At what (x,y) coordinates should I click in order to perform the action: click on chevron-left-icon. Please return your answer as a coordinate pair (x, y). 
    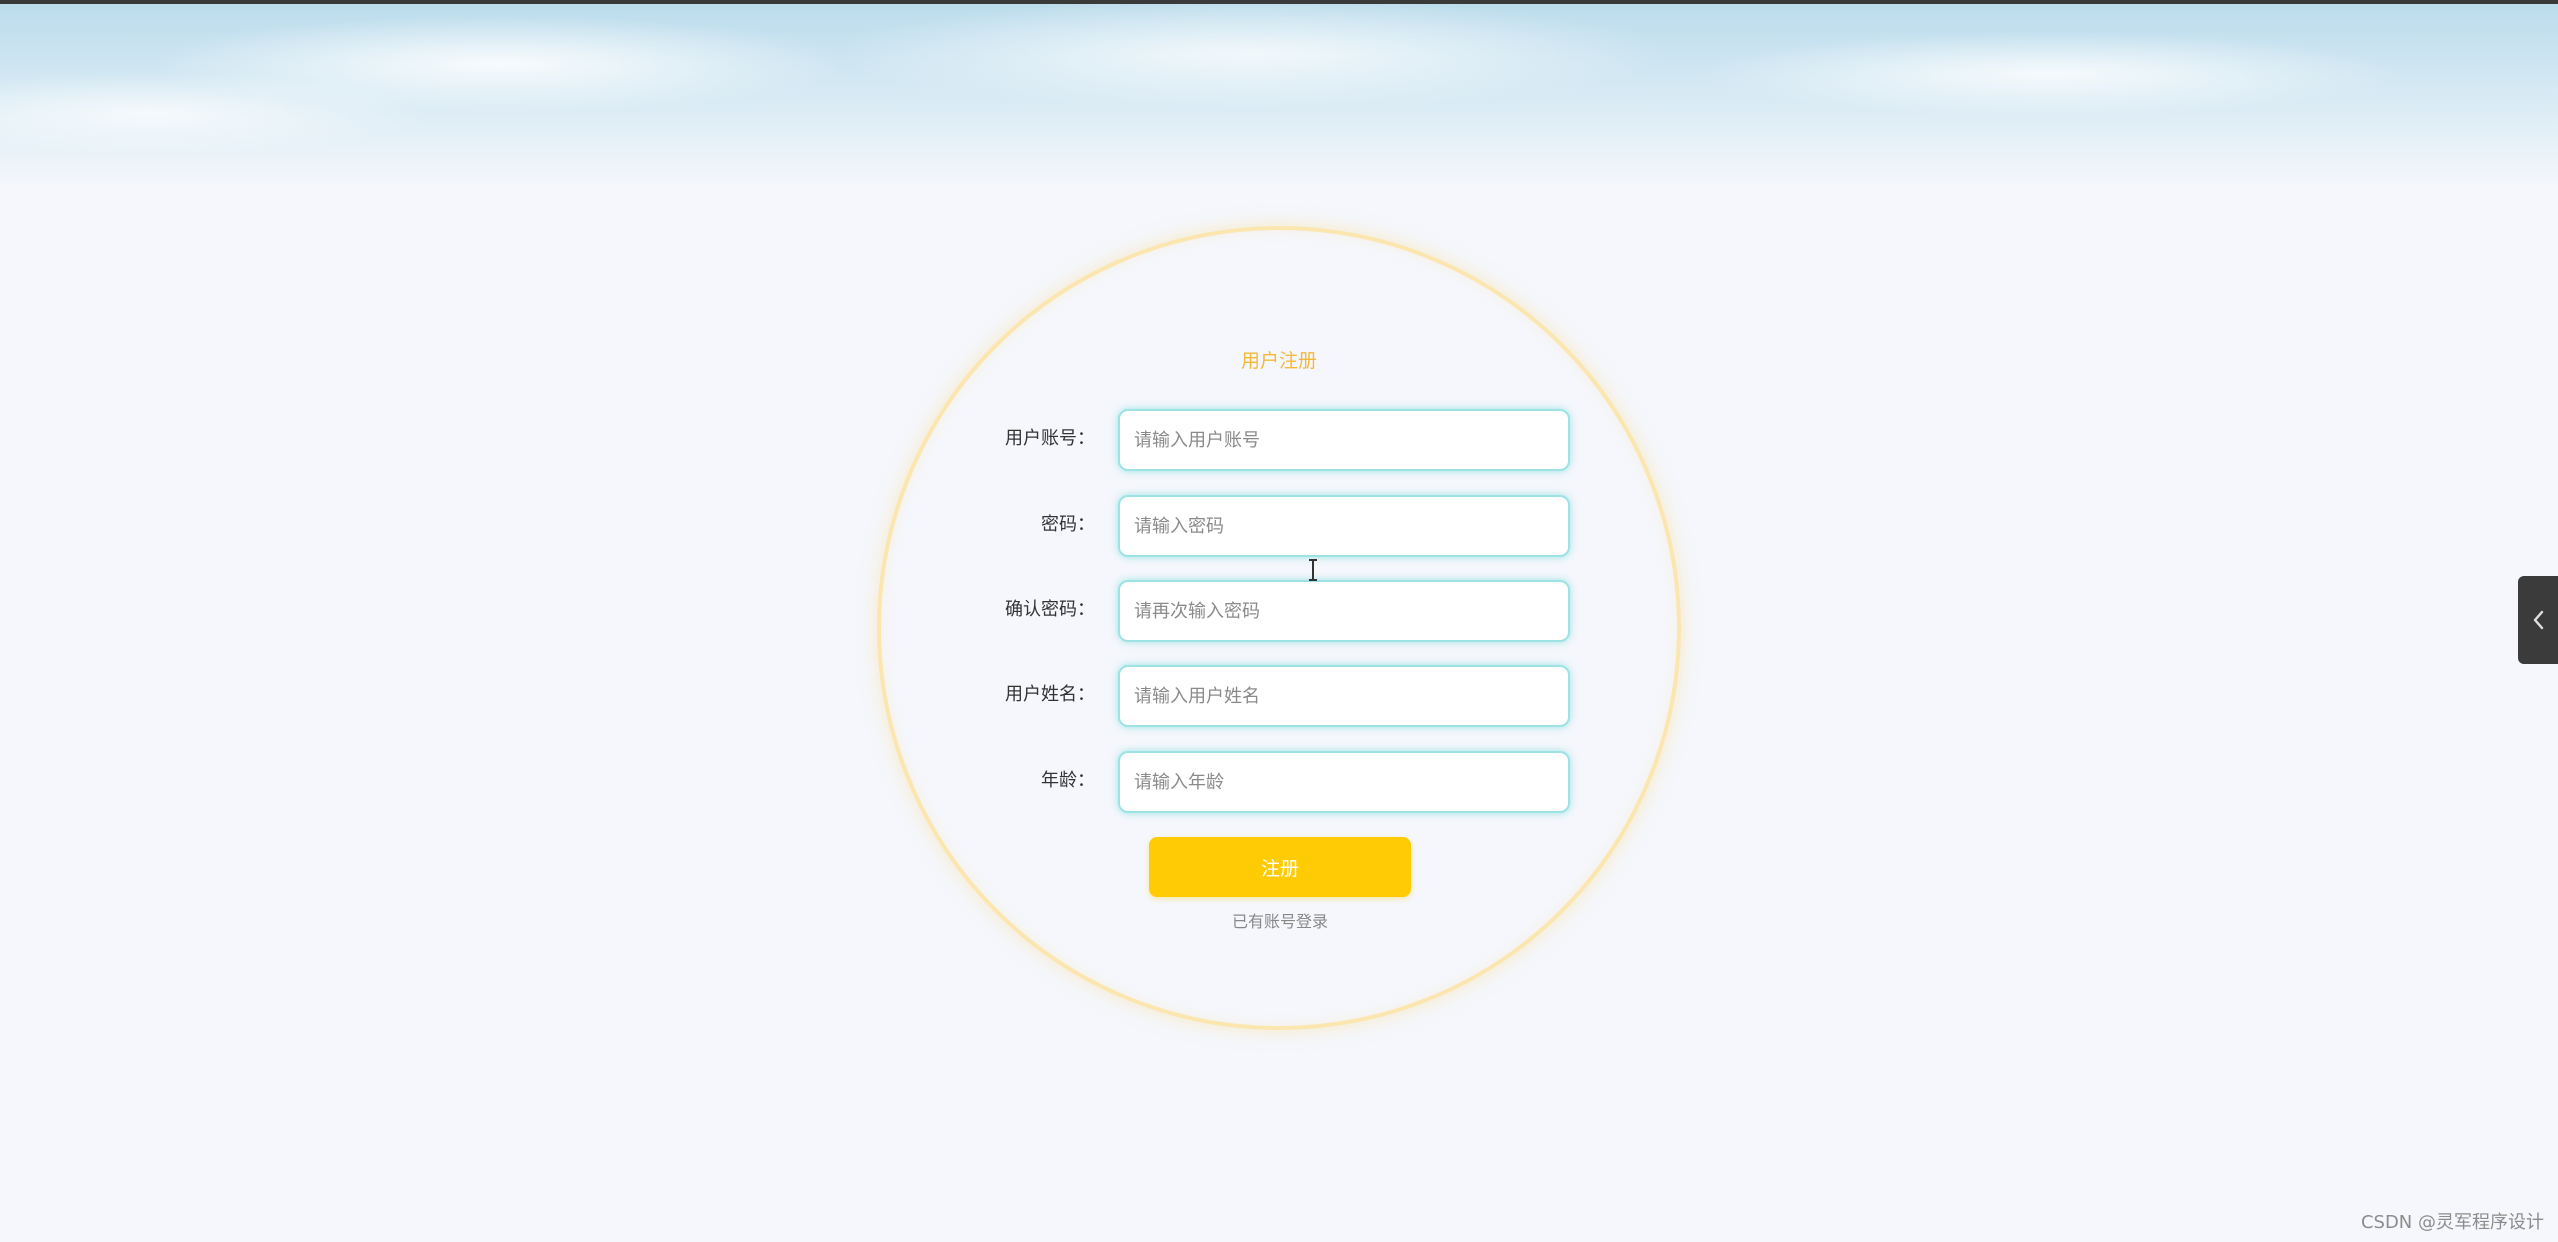
    Looking at the image, I should click on (2538, 620).